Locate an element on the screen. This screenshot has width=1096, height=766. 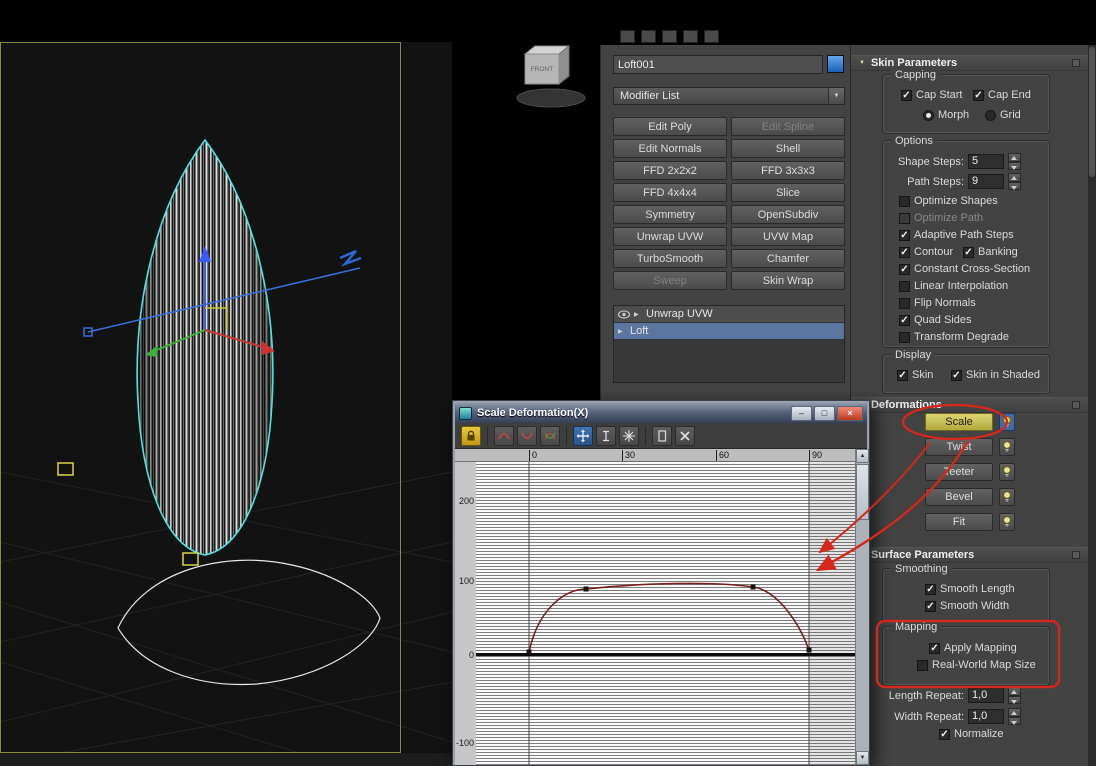
quad-sides-checkbox: Quad Sides is located at coordinates (935, 320).